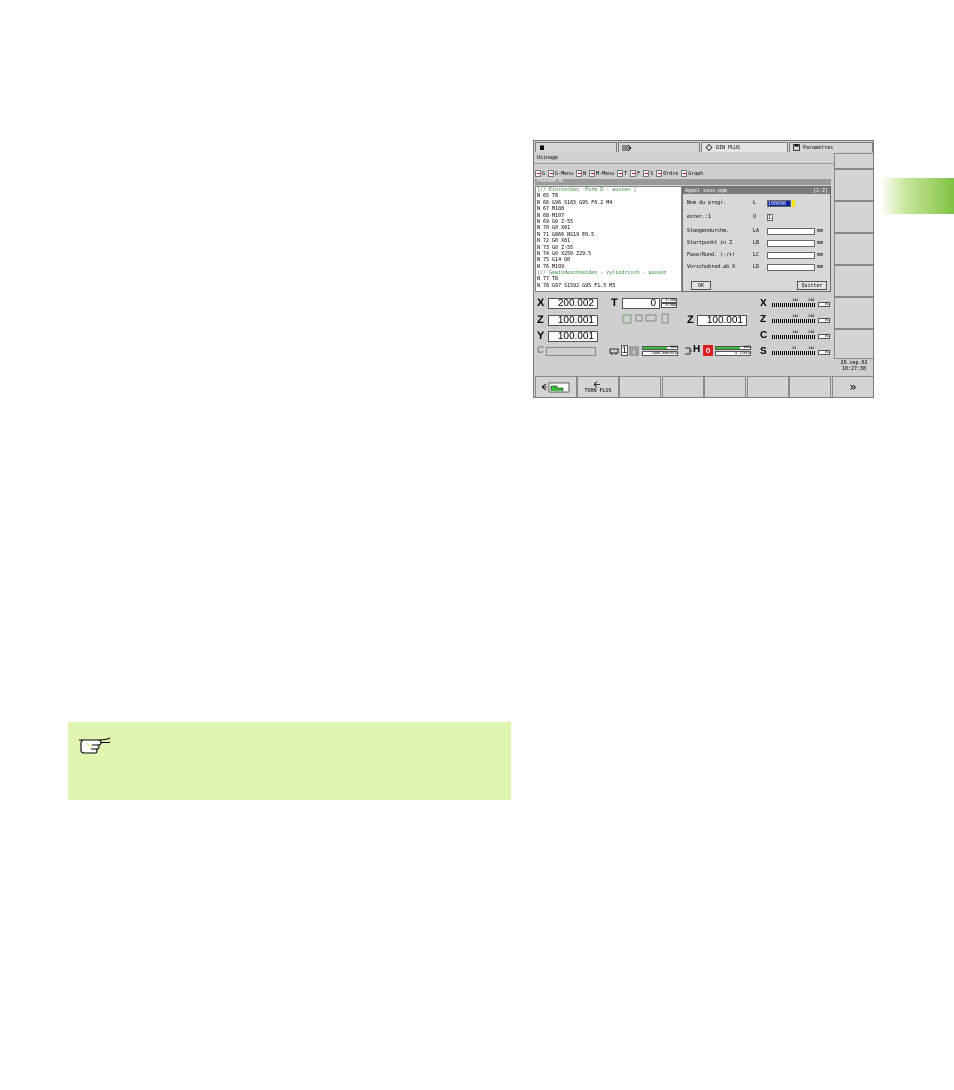  What do you see at coordinates (571, 351) in the screenshot?
I see `axis-c-value` at bounding box center [571, 351].